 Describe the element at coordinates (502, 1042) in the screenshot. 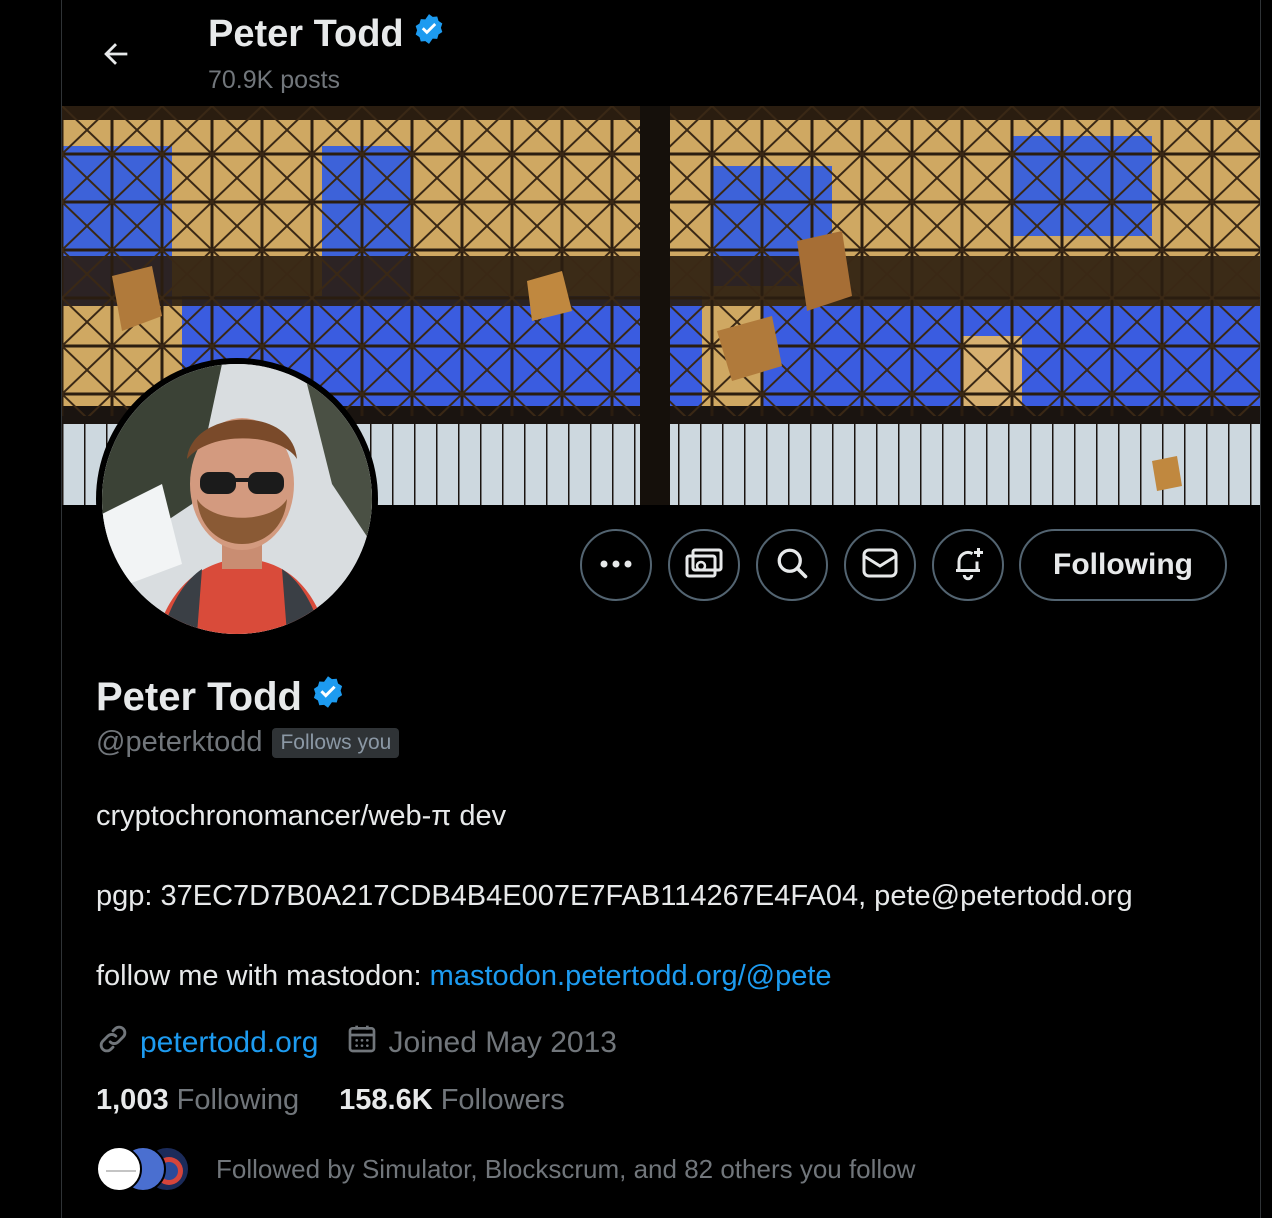

I see `joined-date: Joined May 2013` at that location.